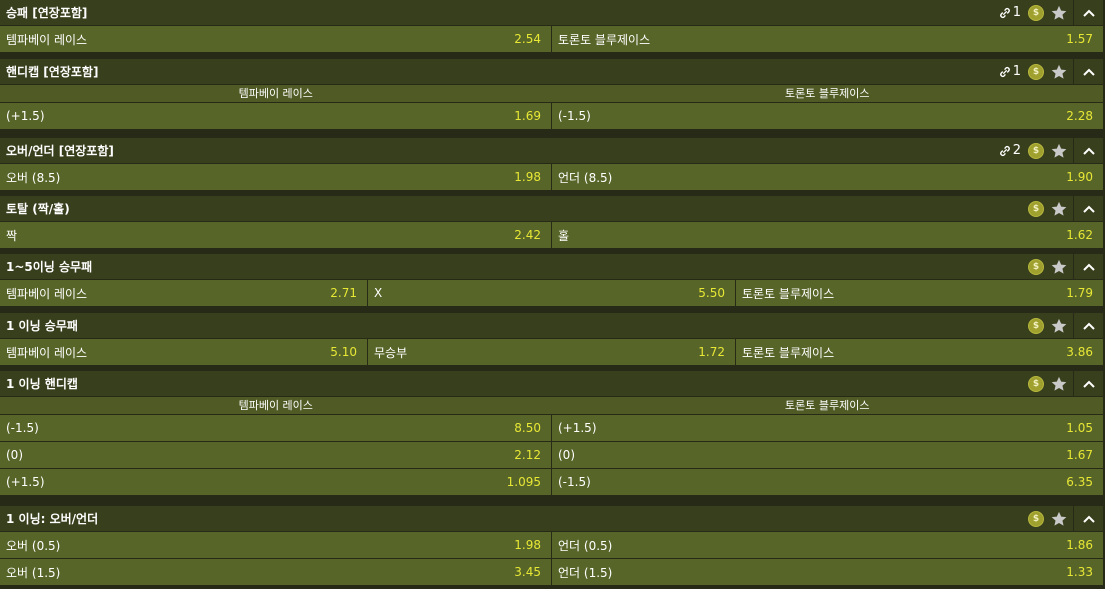 The height and width of the screenshot is (589, 1105). I want to click on odds-cell: 오버 (8.5) 1.98, so click(276, 177).